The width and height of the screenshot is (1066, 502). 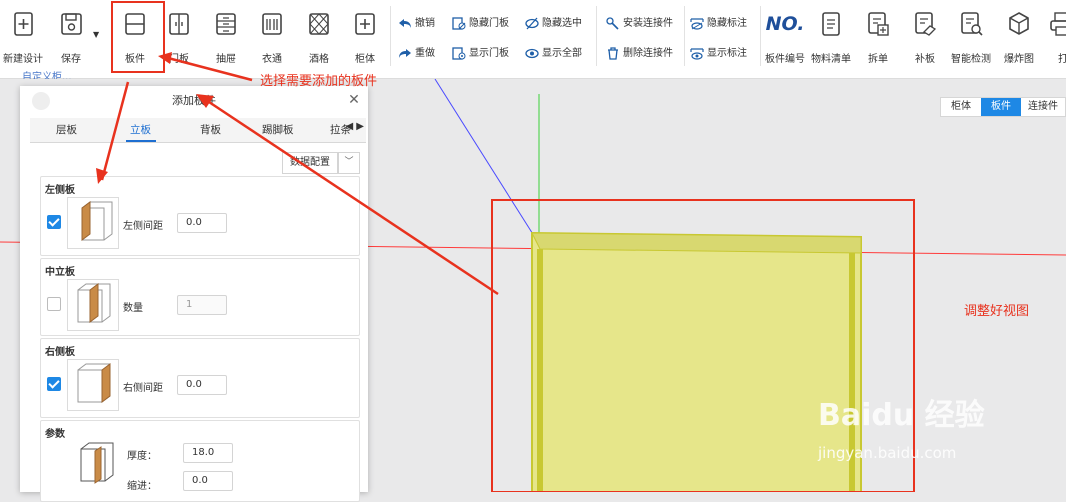 I want to click on group-title: 中立板, so click(x=60, y=272).